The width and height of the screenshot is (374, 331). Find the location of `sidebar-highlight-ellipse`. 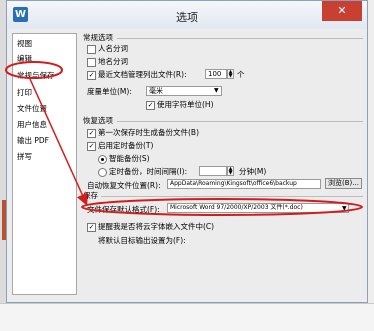

sidebar-highlight-ellipse is located at coordinates (34, 70).